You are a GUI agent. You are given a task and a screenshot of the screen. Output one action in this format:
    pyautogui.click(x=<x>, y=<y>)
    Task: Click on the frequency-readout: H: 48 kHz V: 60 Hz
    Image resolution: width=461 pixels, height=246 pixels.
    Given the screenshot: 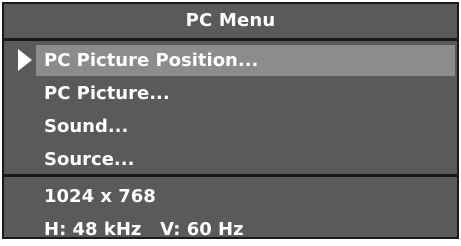 What is the action you would take?
    pyautogui.click(x=144, y=229)
    